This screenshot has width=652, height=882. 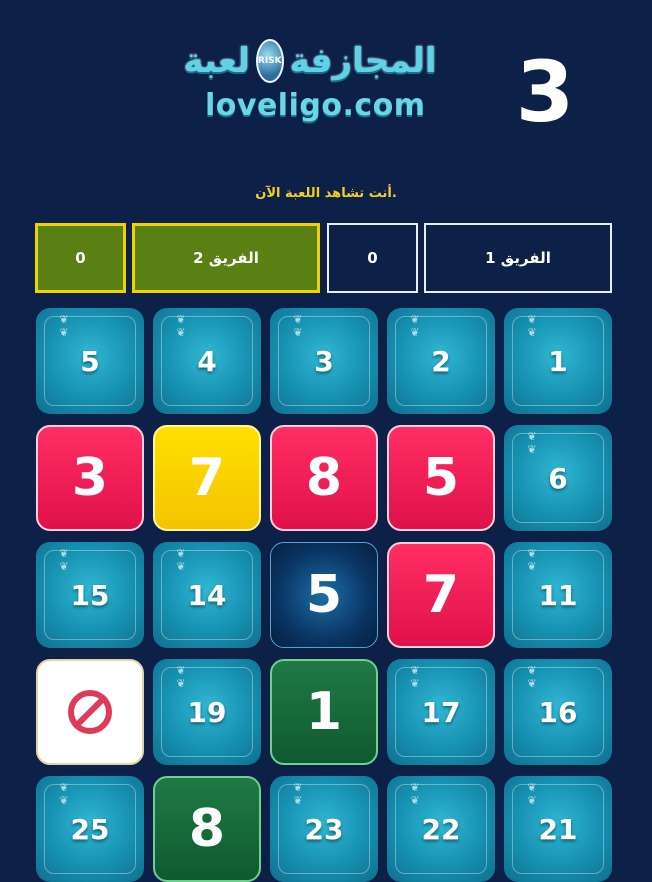 I want to click on board-tile: 23, so click(x=324, y=829).